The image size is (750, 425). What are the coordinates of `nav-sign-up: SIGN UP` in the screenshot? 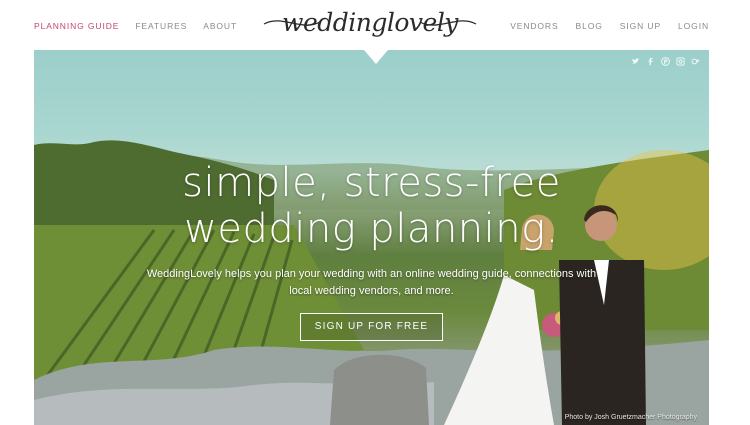 It's located at (640, 26).